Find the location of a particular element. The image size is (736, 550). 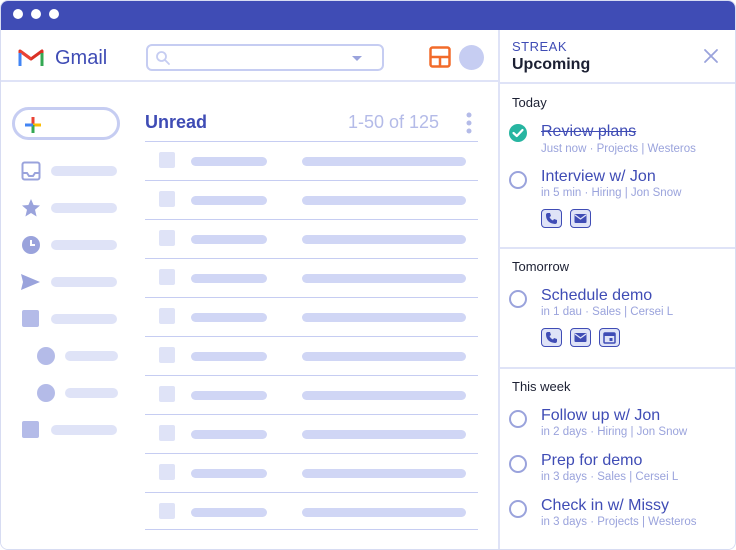

sidebar-item-snoozed is located at coordinates (84, 245).